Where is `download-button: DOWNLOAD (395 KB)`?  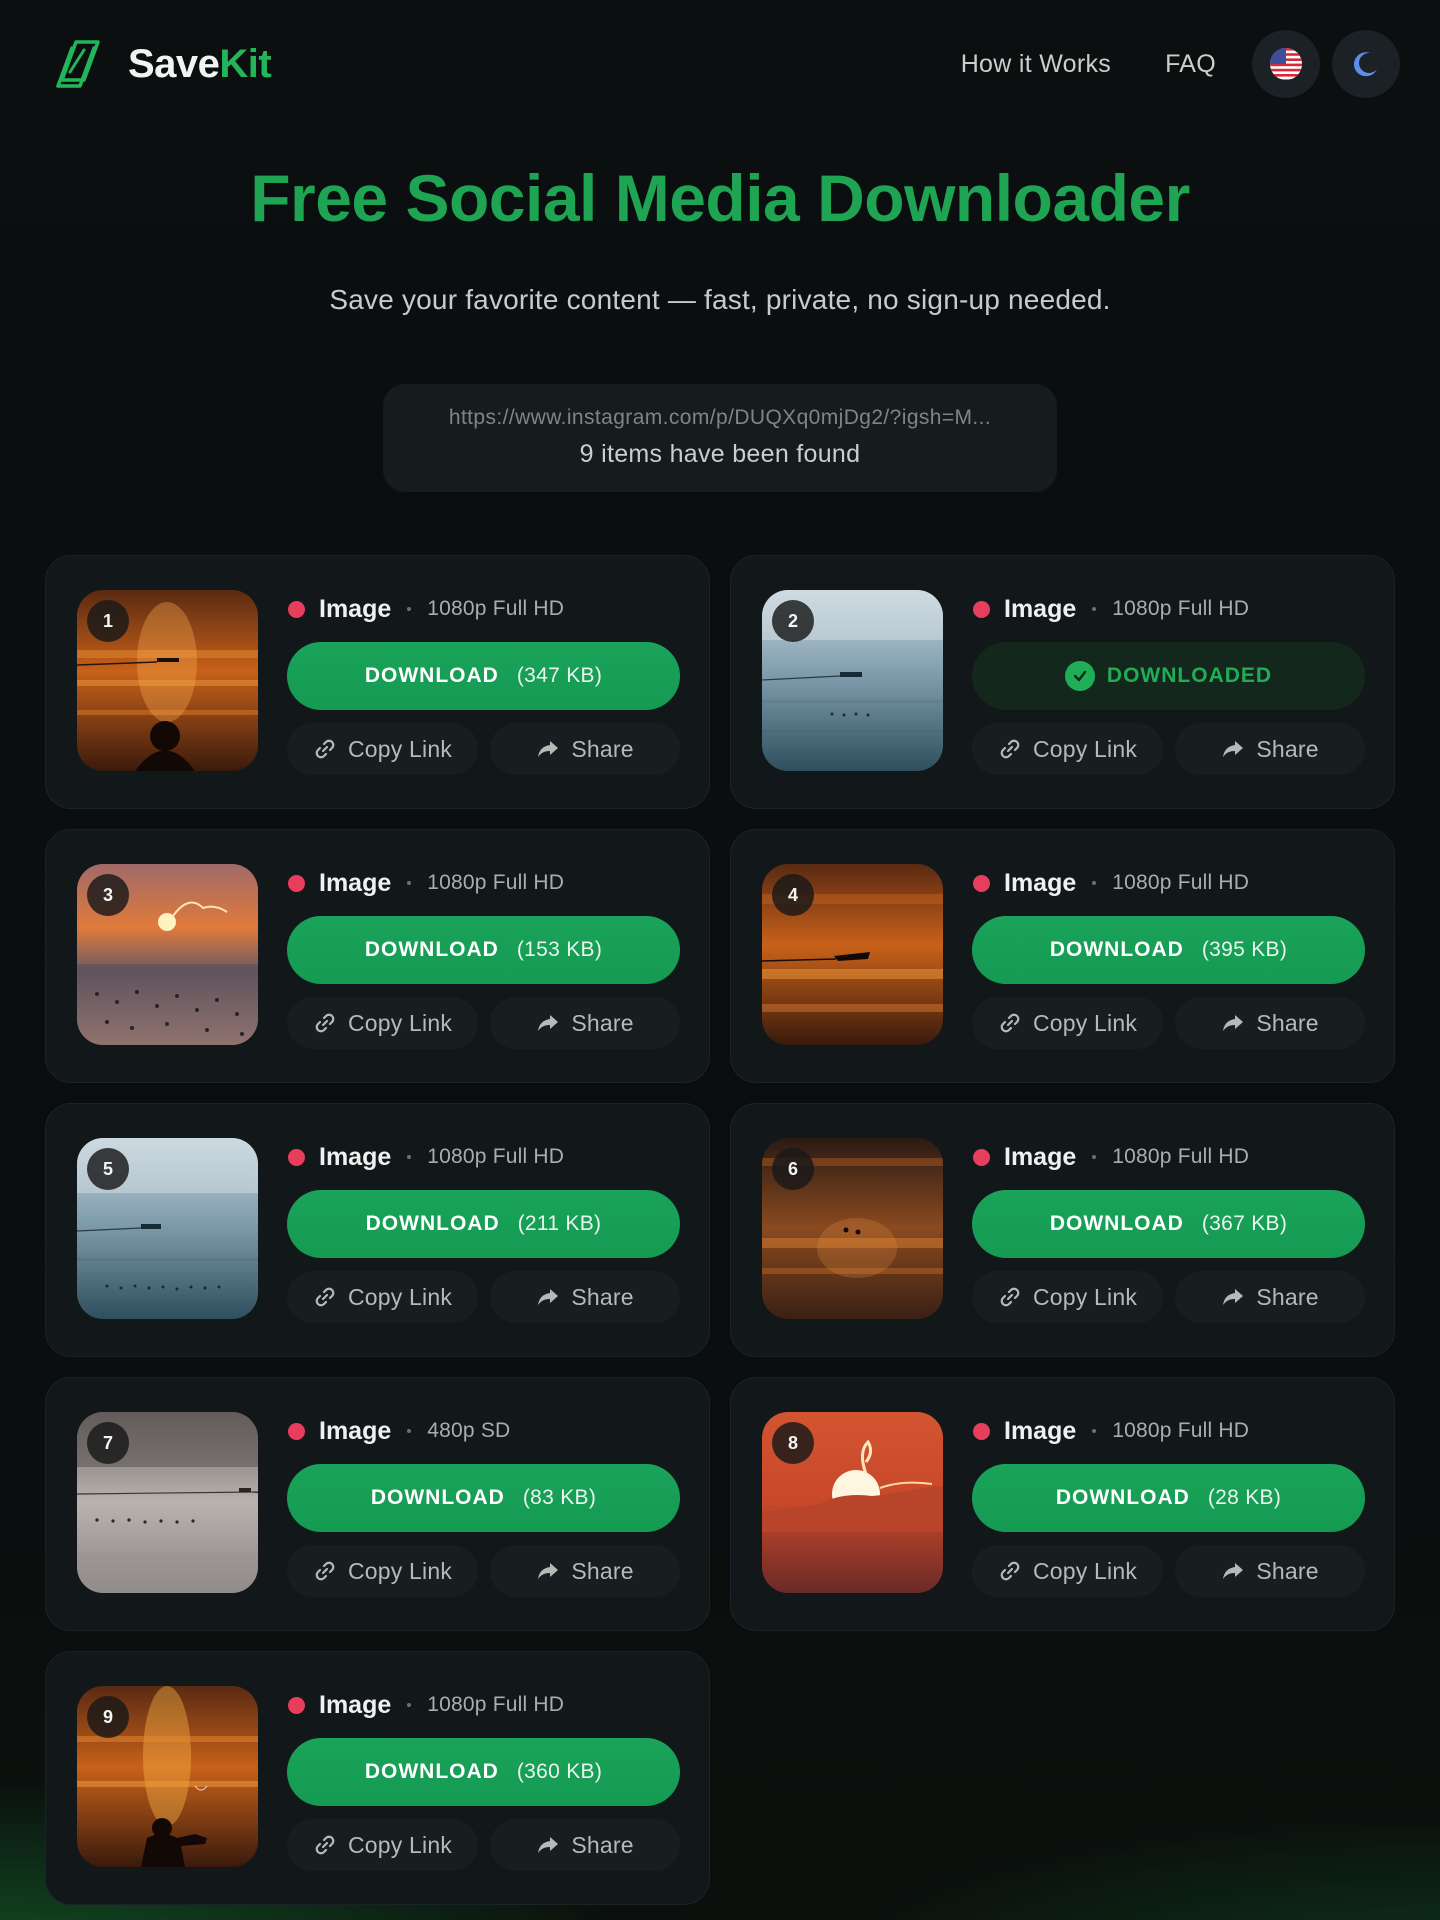 download-button: DOWNLOAD (395 KB) is located at coordinates (1168, 950).